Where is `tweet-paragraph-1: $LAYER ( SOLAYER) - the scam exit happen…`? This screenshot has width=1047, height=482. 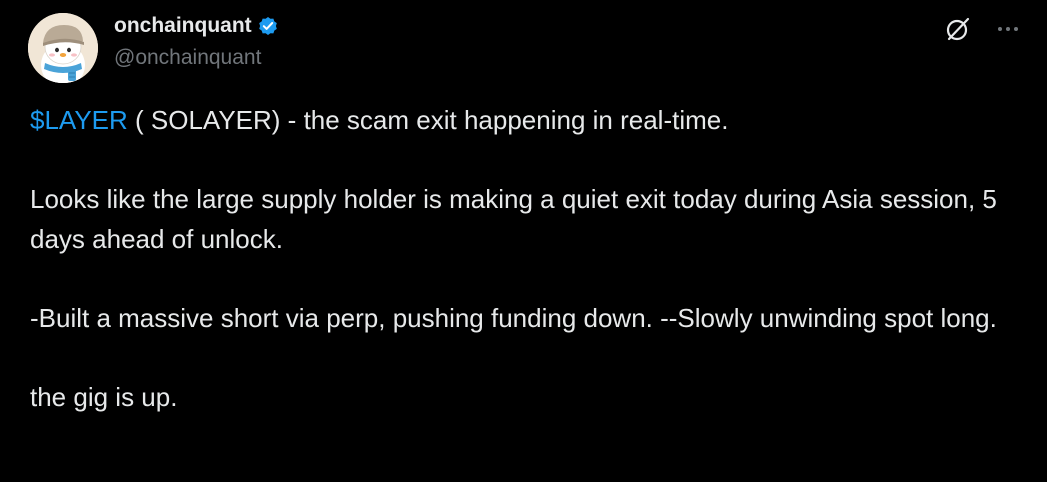 tweet-paragraph-1: $LAYER ( SOLAYER) - the scam exit happen… is located at coordinates (530, 120).